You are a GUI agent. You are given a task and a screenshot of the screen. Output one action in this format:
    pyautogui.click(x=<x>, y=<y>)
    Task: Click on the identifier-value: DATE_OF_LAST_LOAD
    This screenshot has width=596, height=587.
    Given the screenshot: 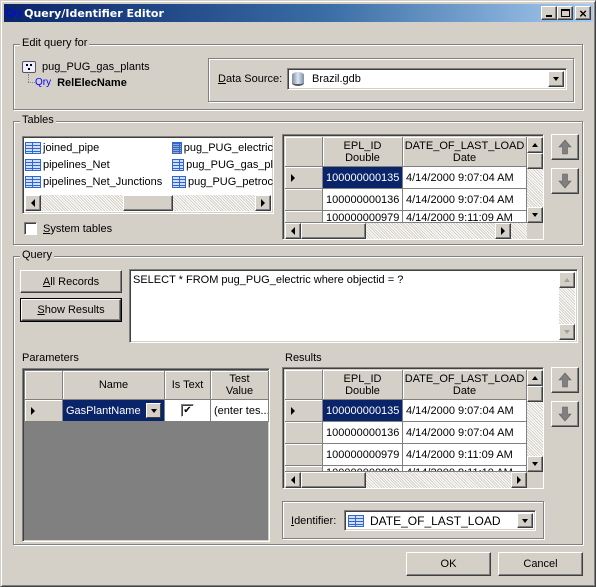 What is the action you would take?
    pyautogui.click(x=435, y=520)
    